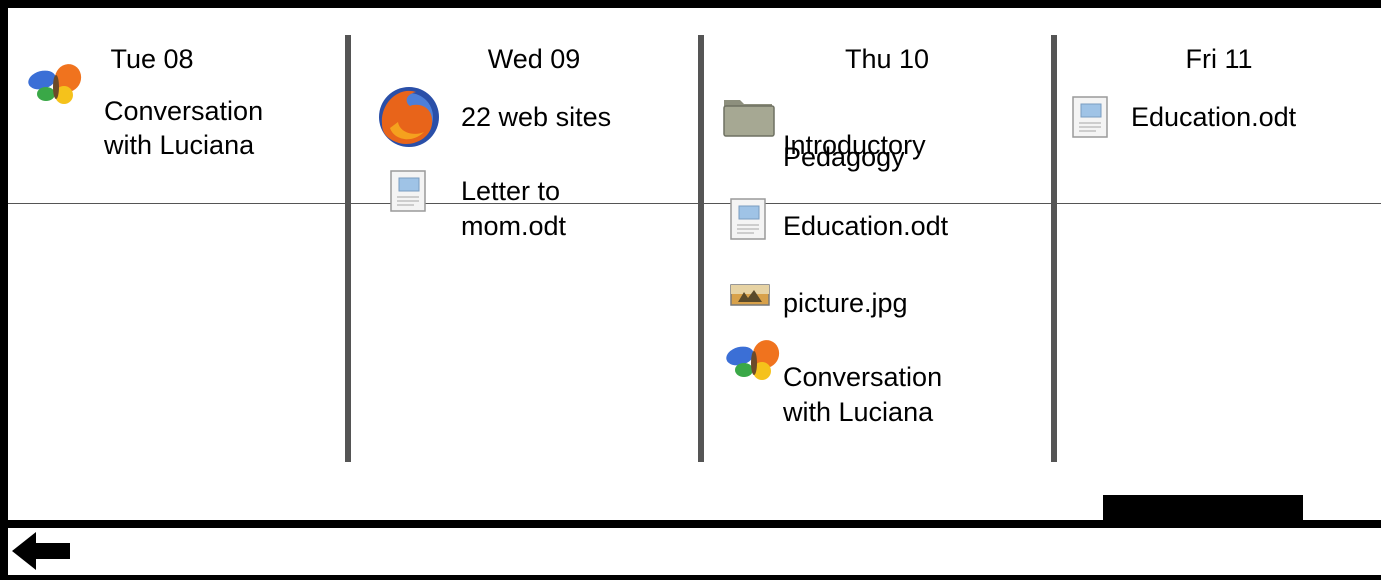 This screenshot has height=580, width=1381. I want to click on entry-label: mom.odt, so click(514, 226).